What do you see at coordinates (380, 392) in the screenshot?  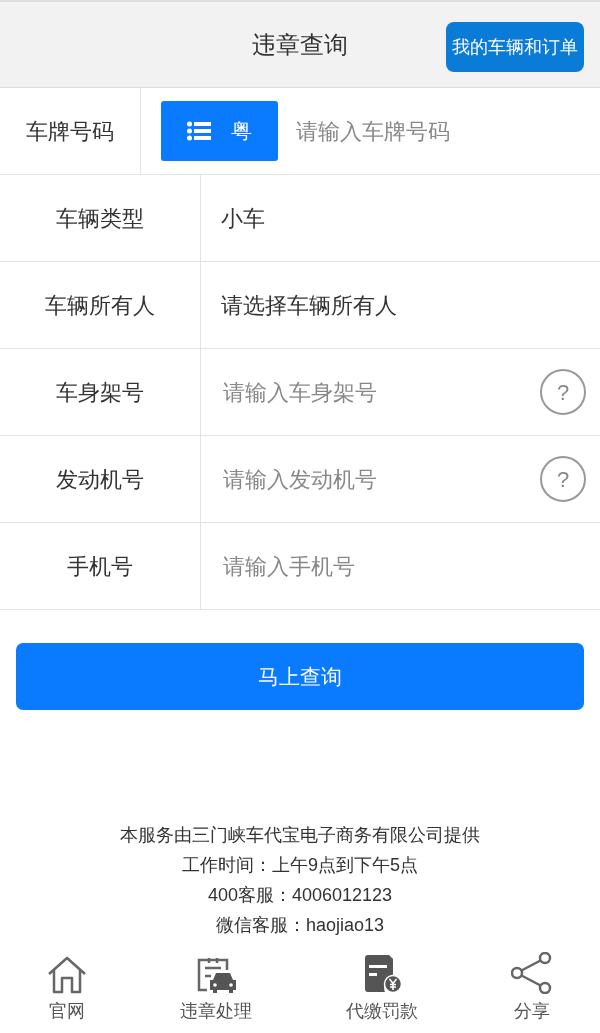 I see `input-field: 请输入车身架号` at bounding box center [380, 392].